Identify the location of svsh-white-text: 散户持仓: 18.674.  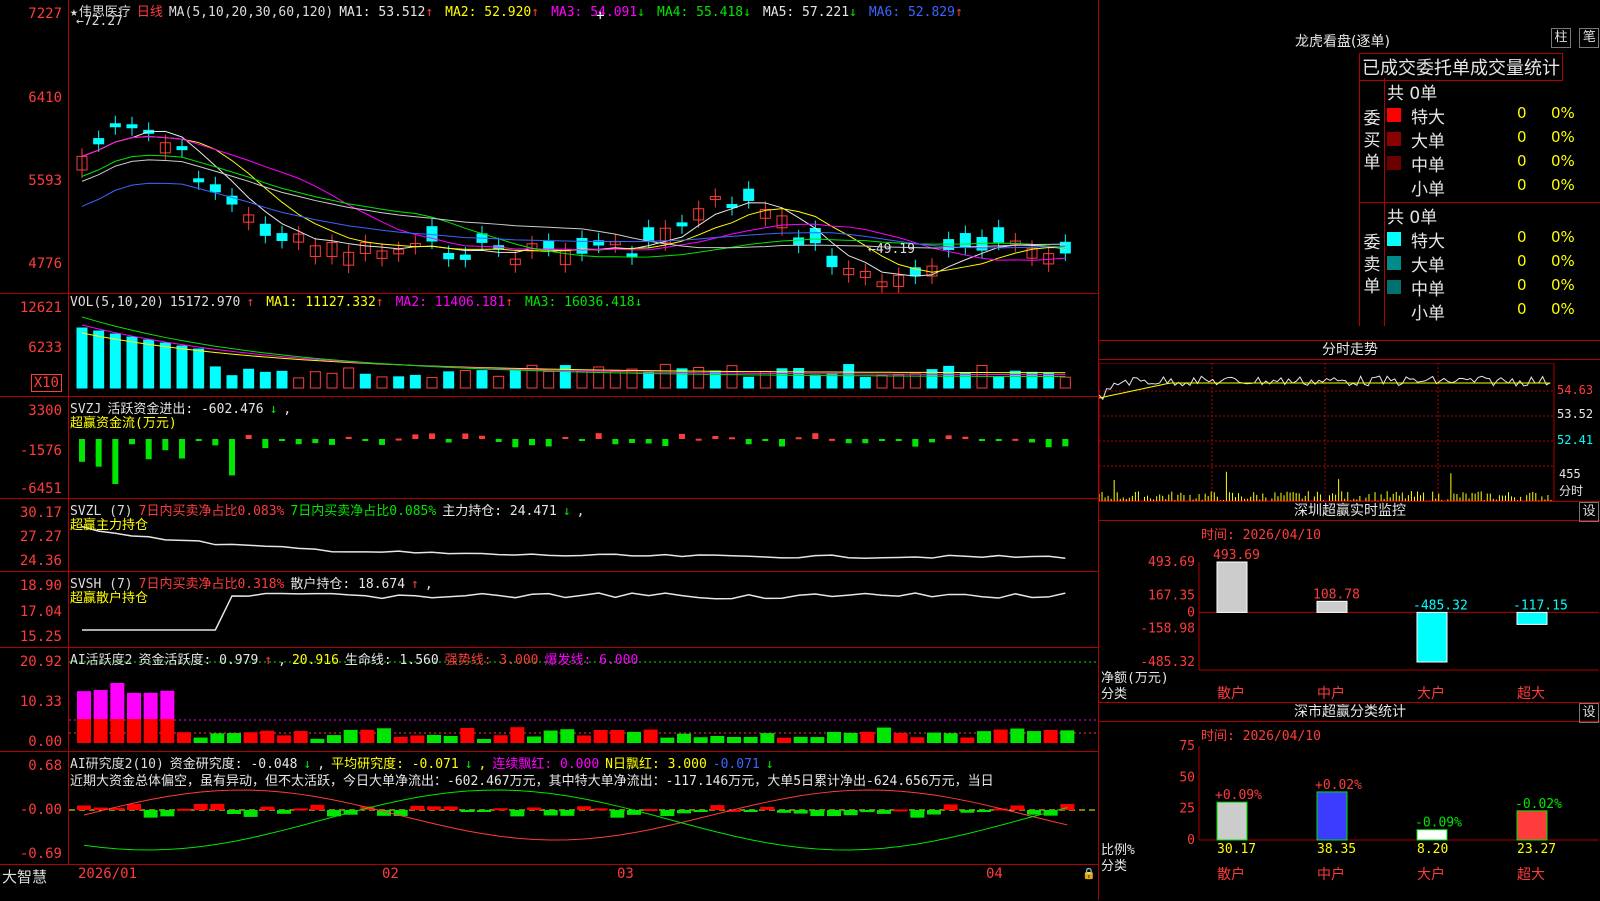
(348, 584).